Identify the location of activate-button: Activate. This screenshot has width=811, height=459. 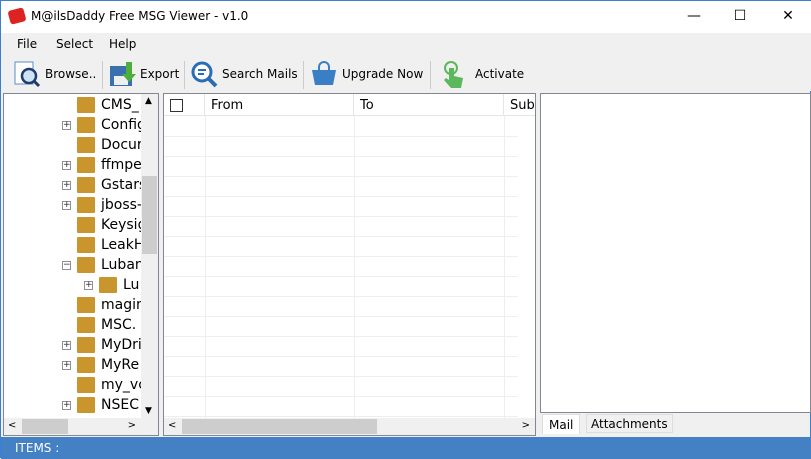
(482, 74).